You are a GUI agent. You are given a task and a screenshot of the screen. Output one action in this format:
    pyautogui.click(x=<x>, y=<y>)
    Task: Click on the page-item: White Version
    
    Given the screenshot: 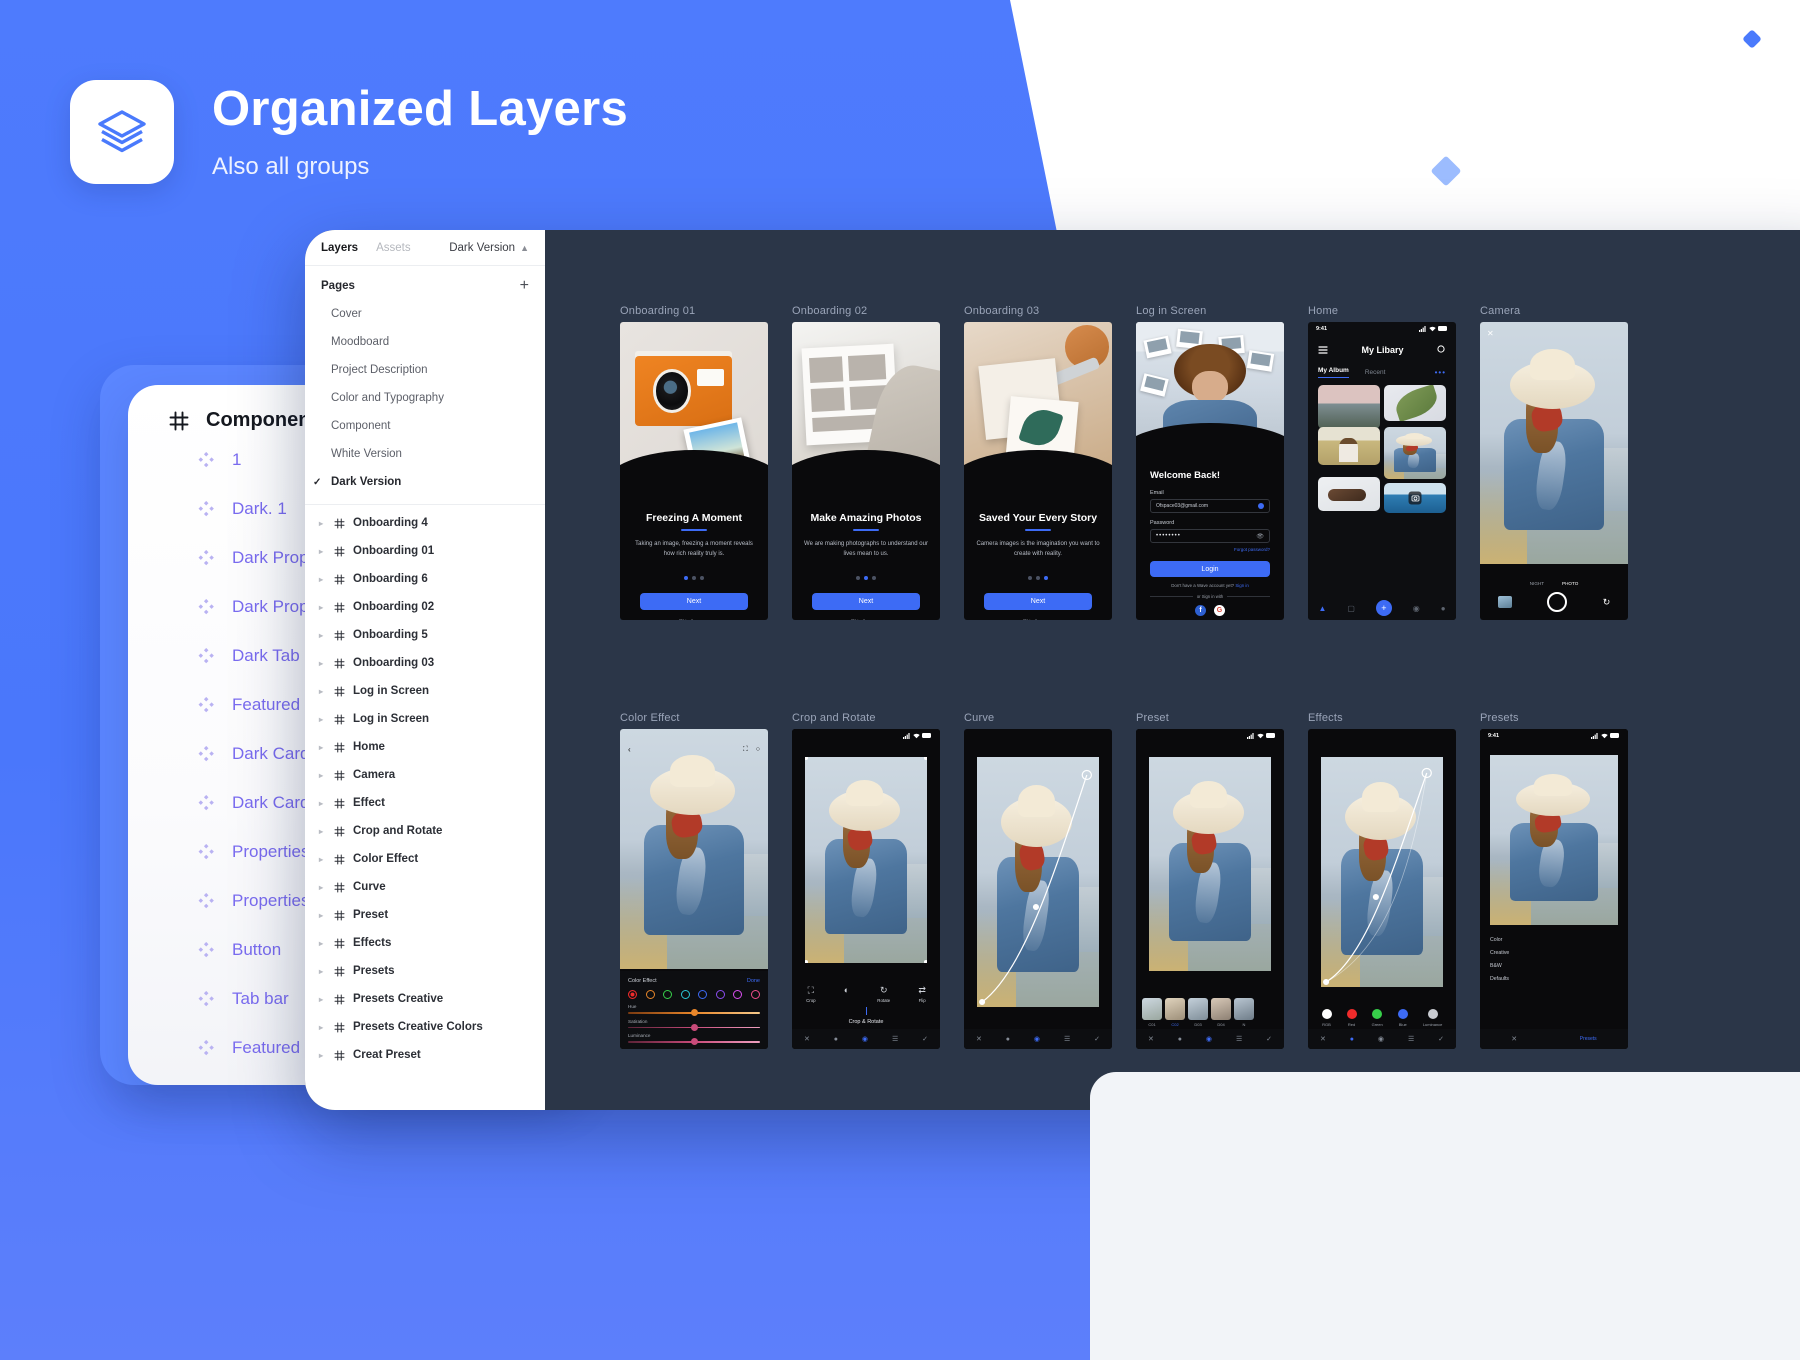 What is the action you would take?
    pyautogui.click(x=425, y=454)
    